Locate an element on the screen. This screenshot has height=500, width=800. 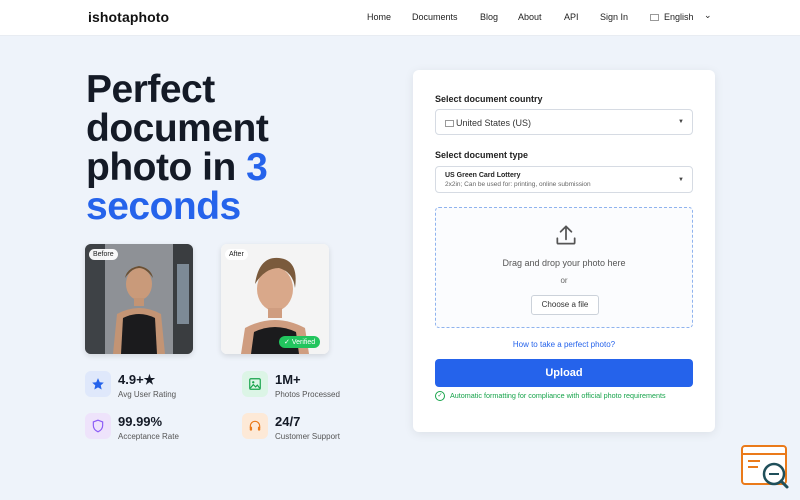
stat-label: Avg User Rating is located at coordinates (147, 394).